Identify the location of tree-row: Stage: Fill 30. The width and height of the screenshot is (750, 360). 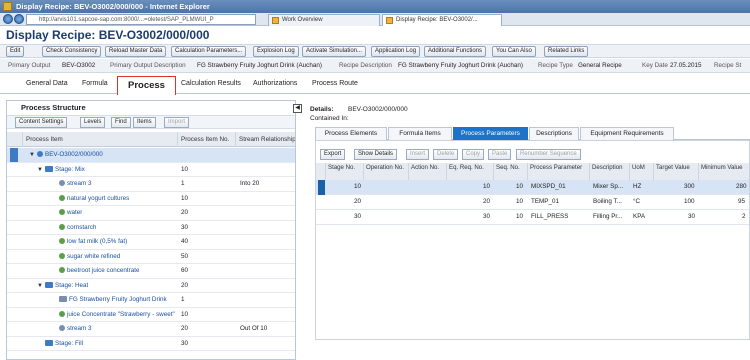
(151, 344).